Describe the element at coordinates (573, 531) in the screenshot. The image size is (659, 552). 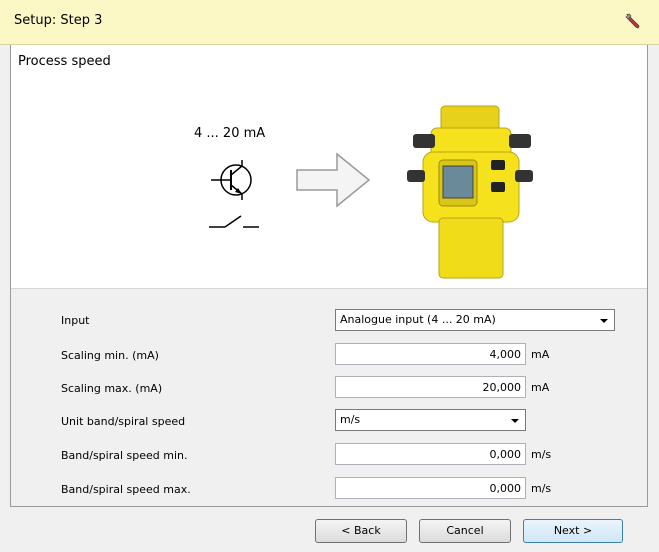
I see `next-button: Next >` at that location.